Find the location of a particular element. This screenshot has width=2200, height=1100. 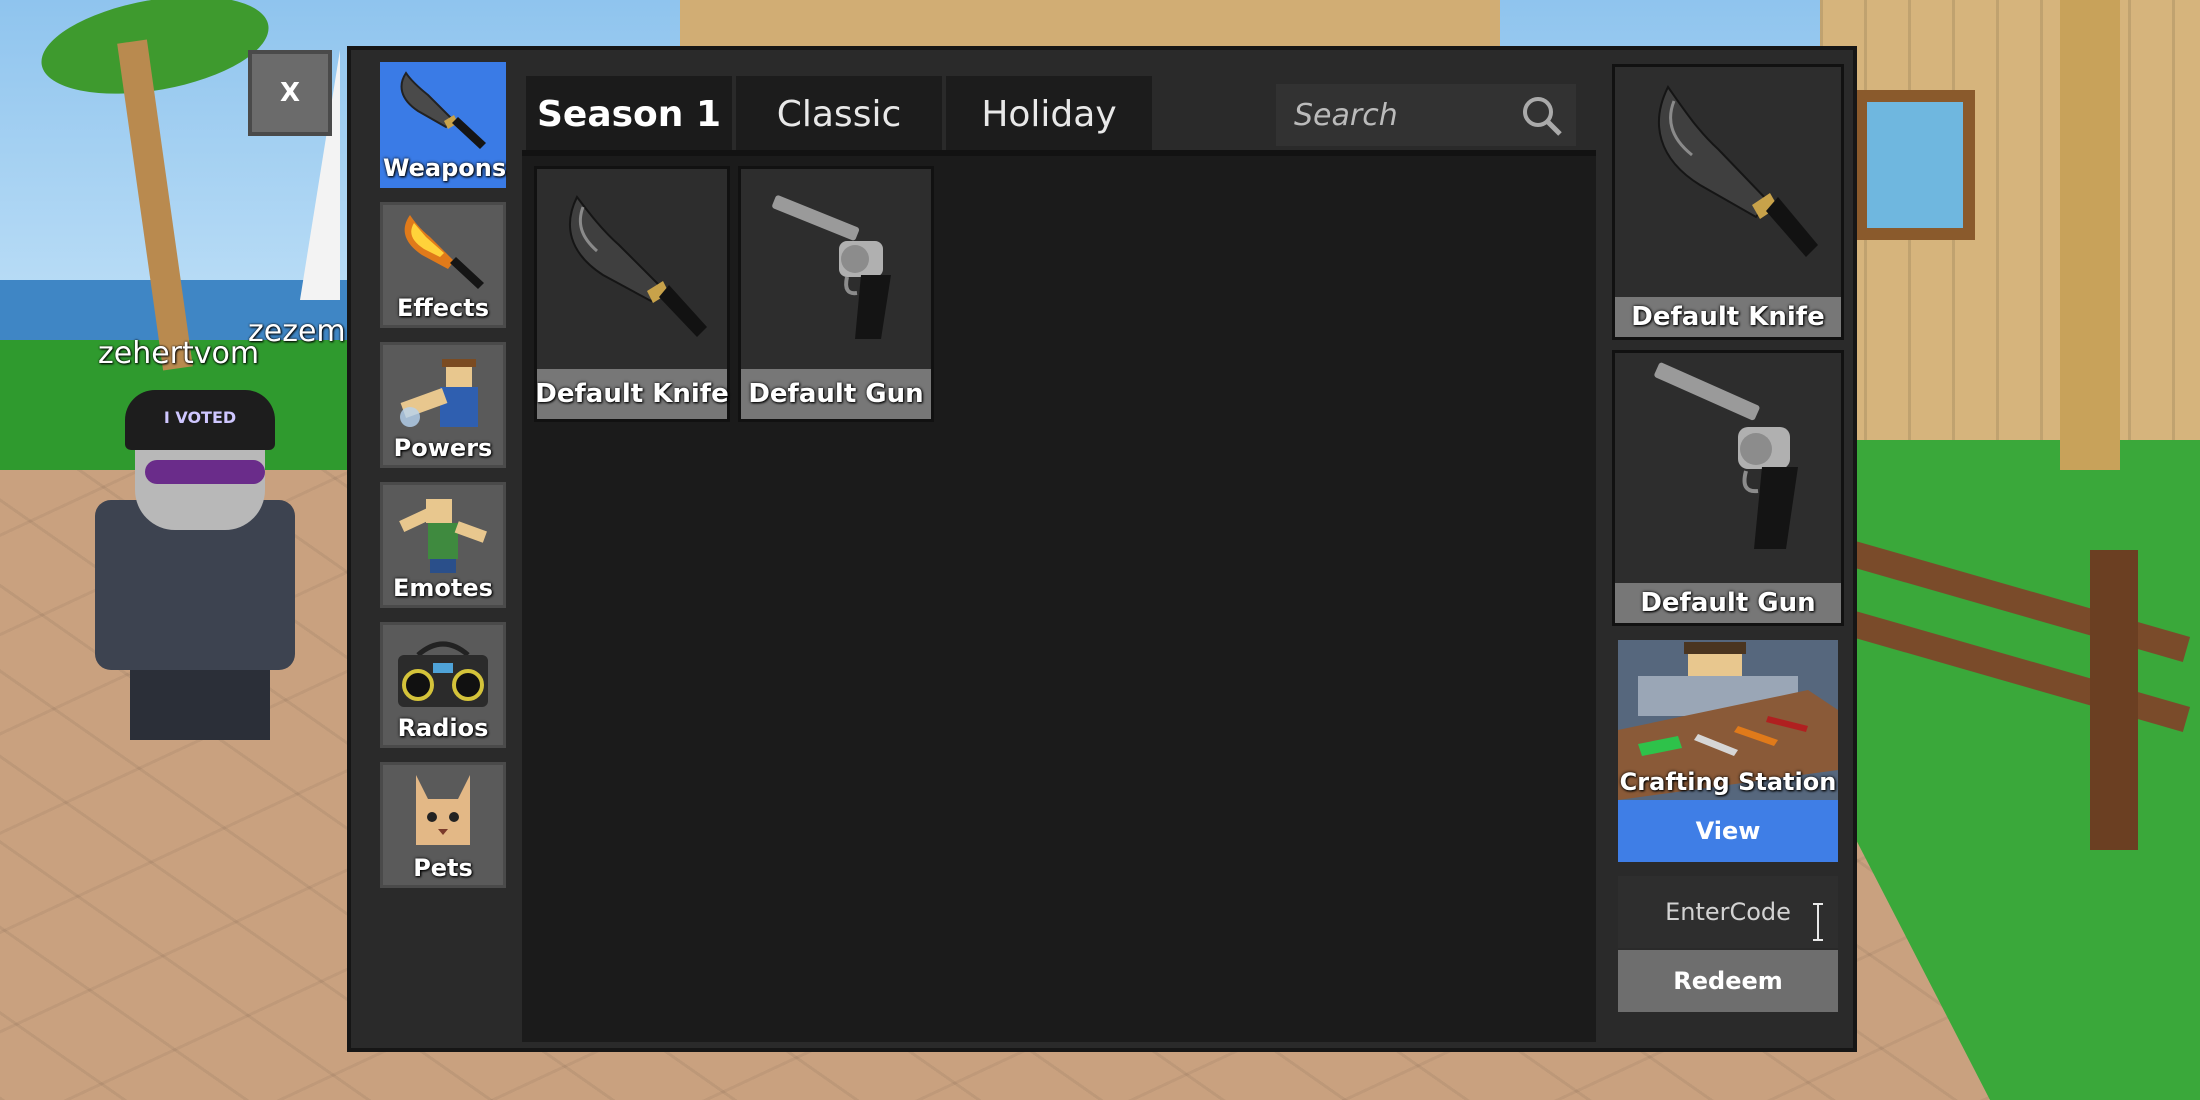

search-box is located at coordinates (1426, 115).